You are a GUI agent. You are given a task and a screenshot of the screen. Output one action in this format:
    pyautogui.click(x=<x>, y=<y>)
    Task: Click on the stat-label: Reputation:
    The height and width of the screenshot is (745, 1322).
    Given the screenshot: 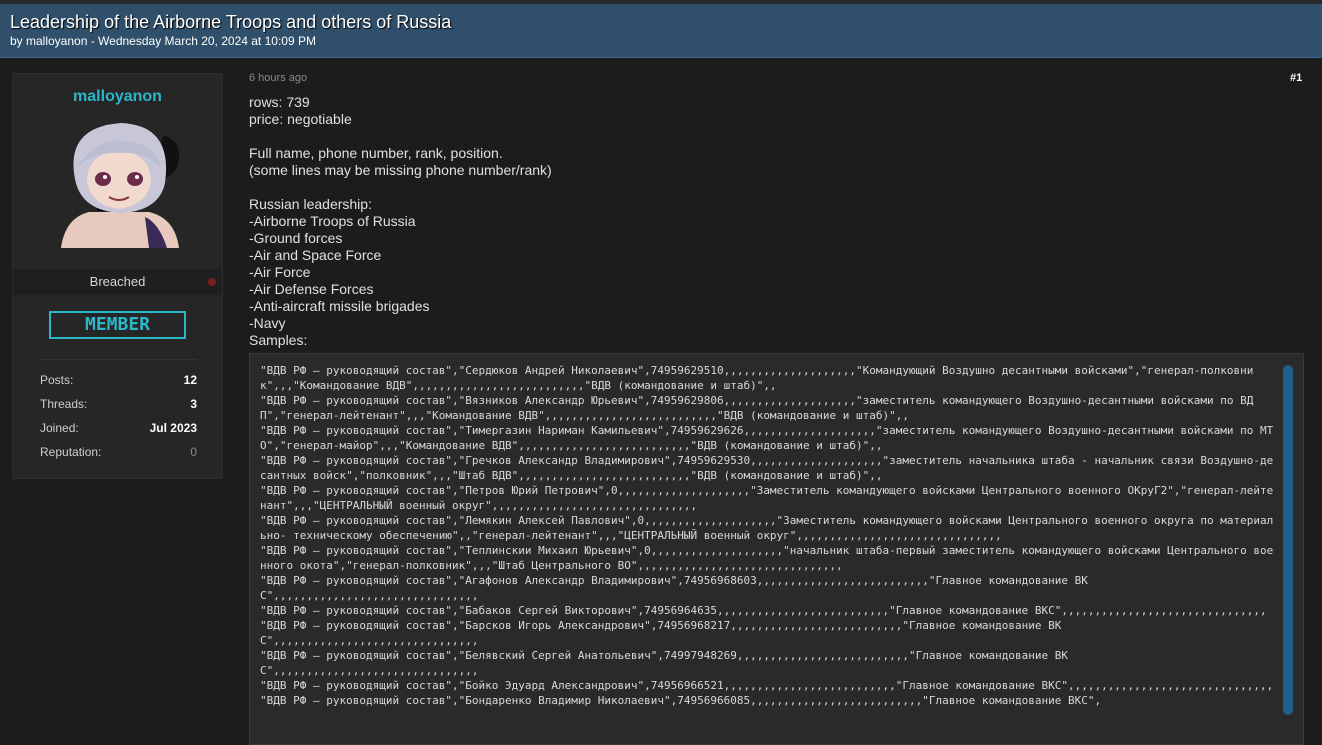 What is the action you would take?
    pyautogui.click(x=71, y=452)
    